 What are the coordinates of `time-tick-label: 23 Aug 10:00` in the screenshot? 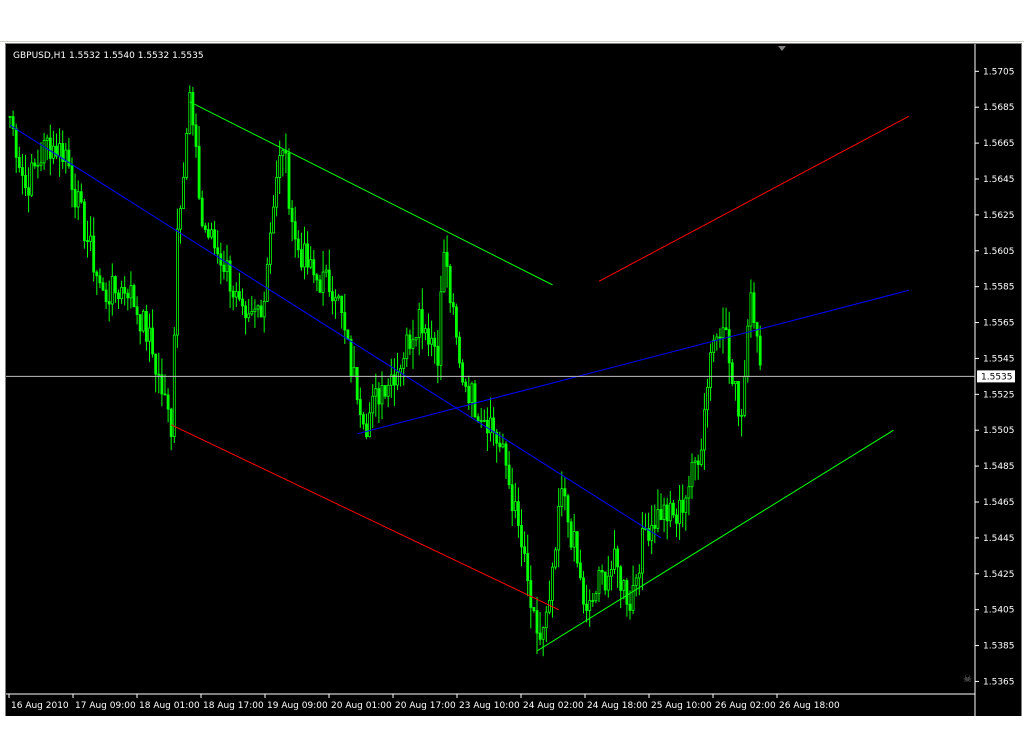 It's located at (489, 706).